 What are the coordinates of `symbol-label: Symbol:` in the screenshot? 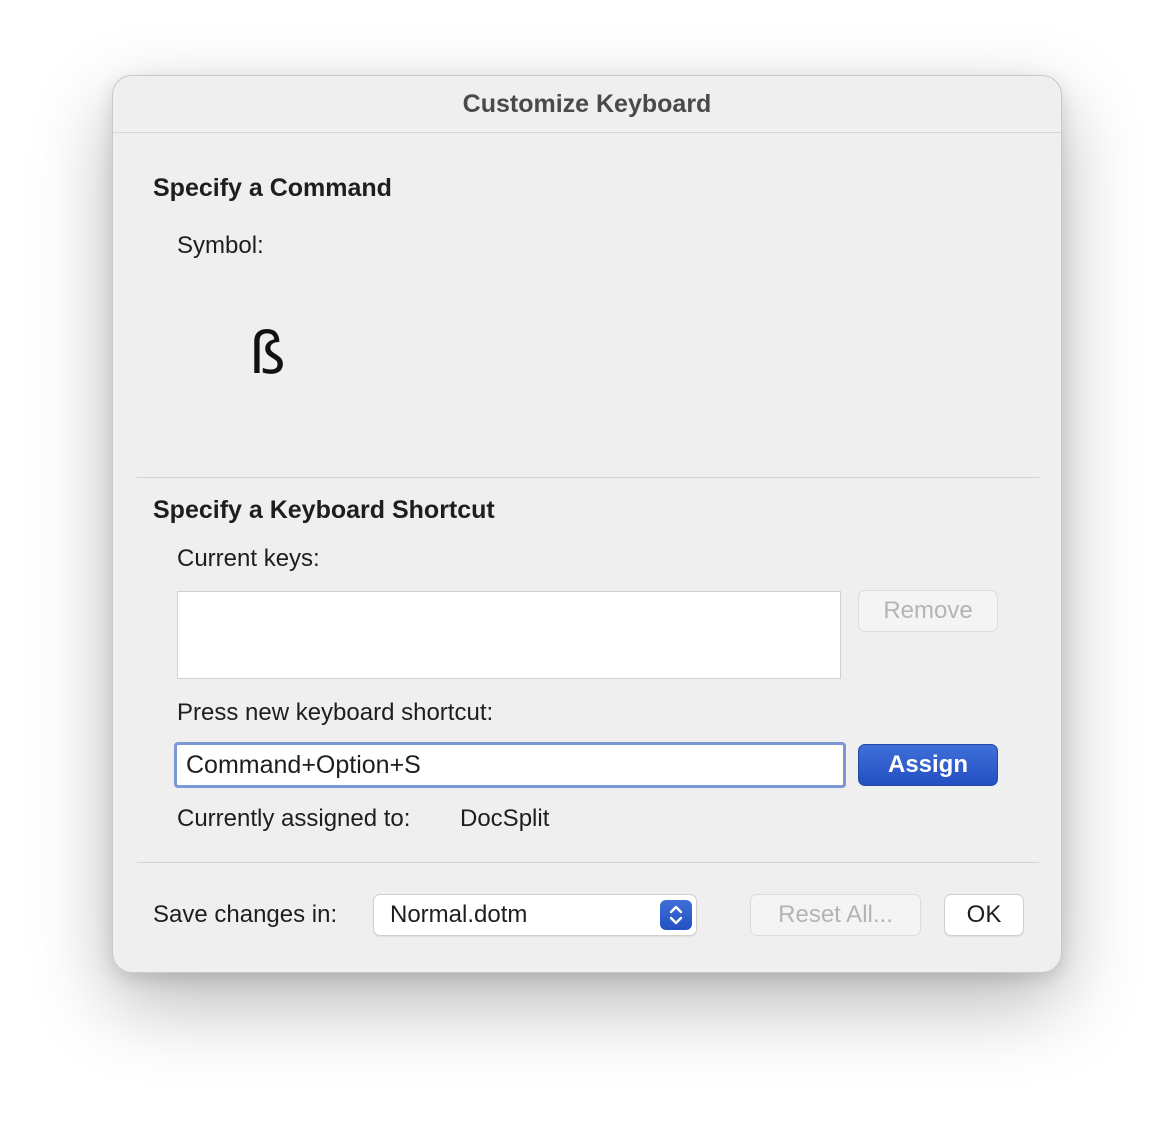 It's located at (220, 245).